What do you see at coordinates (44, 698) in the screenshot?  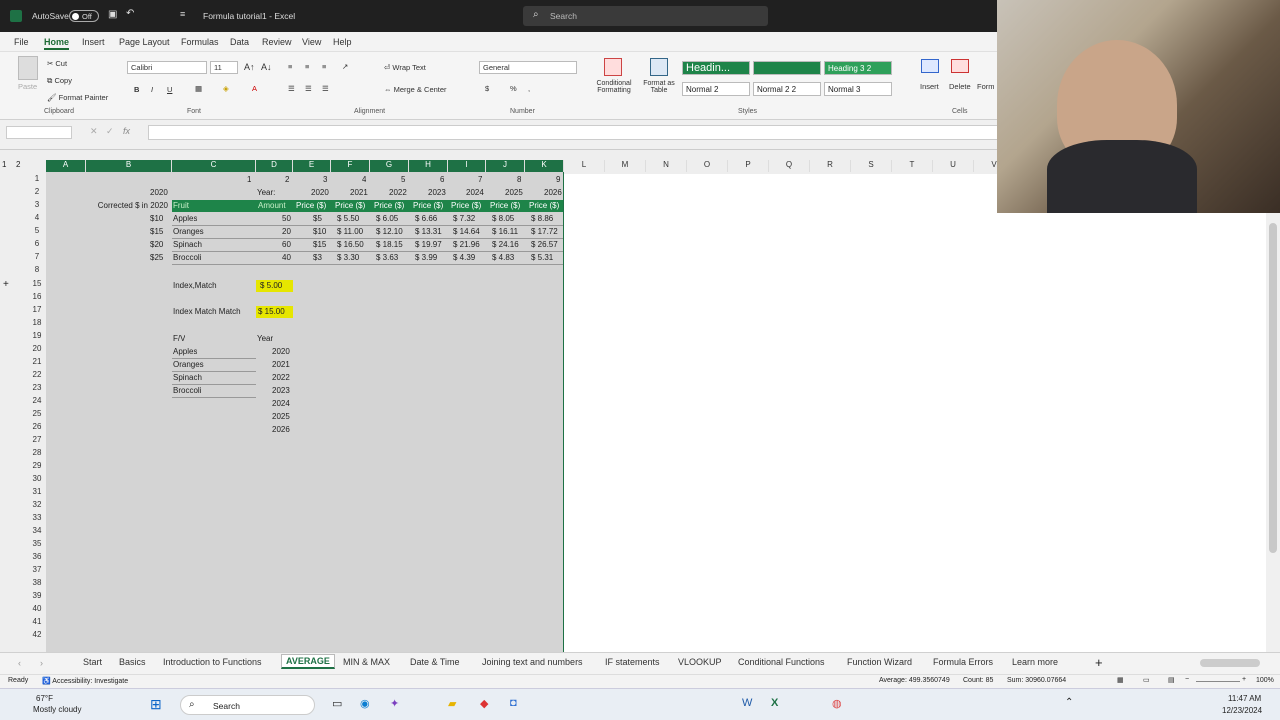 I see `weather-temp: 67°F` at bounding box center [44, 698].